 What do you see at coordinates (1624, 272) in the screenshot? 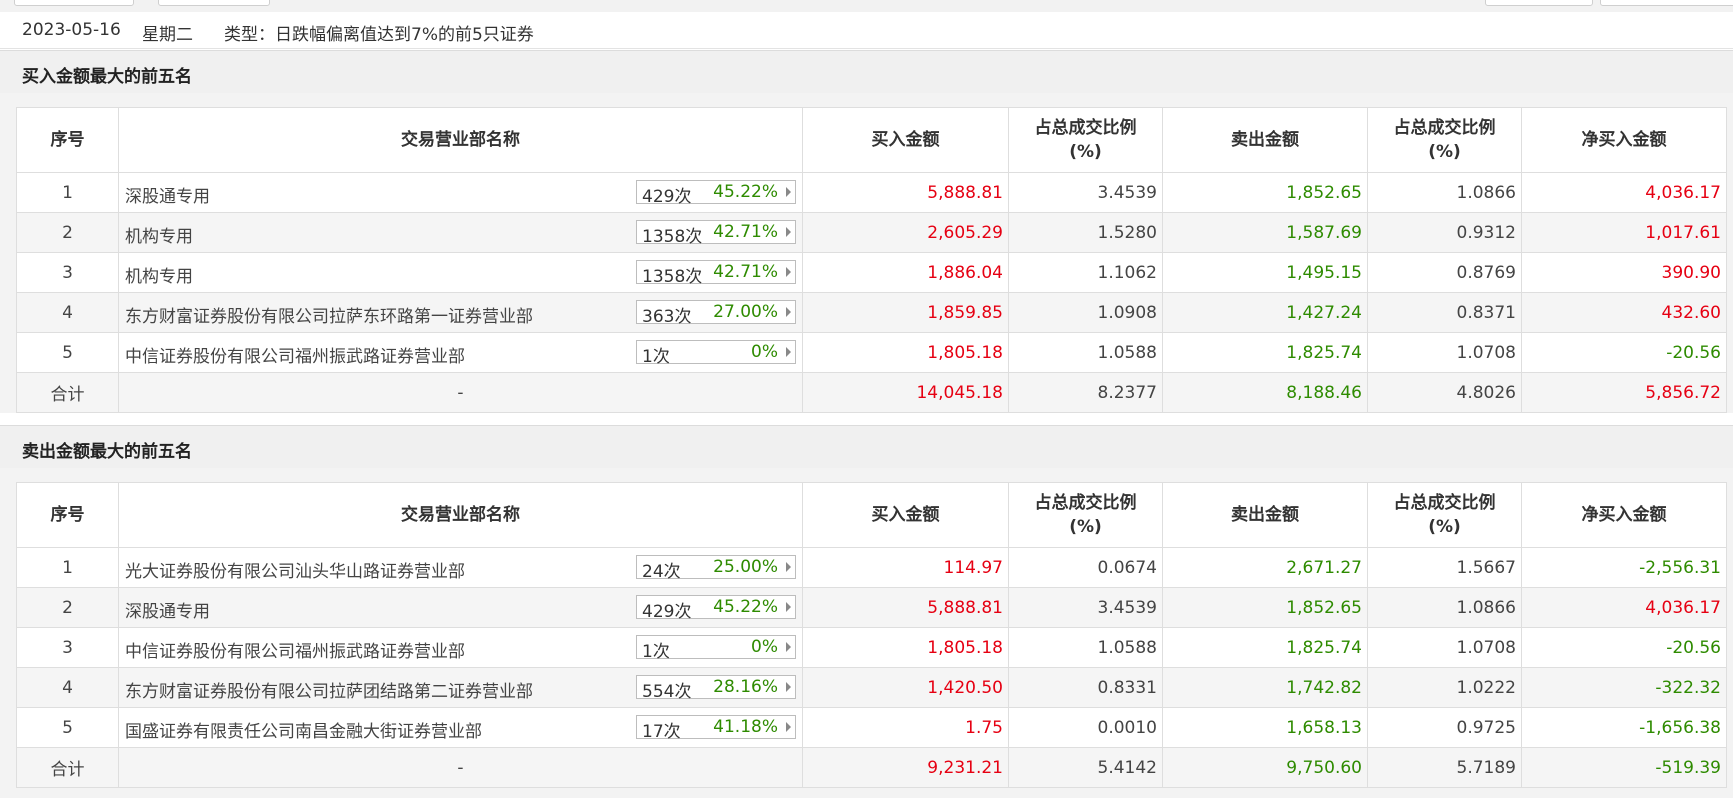
I see `net-amount: 390.90` at bounding box center [1624, 272].